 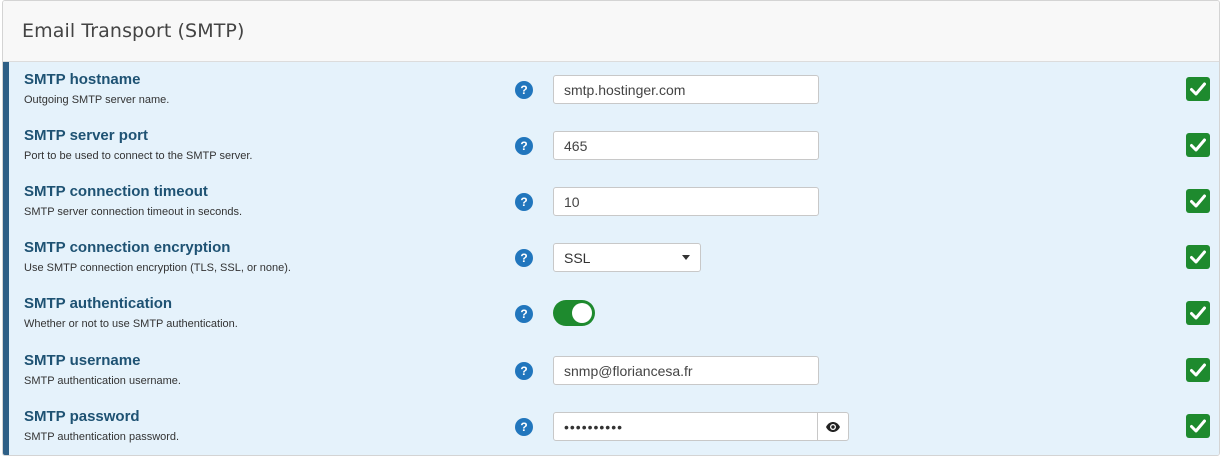 I want to click on setting-description: SMTP authentication username., so click(x=102, y=381).